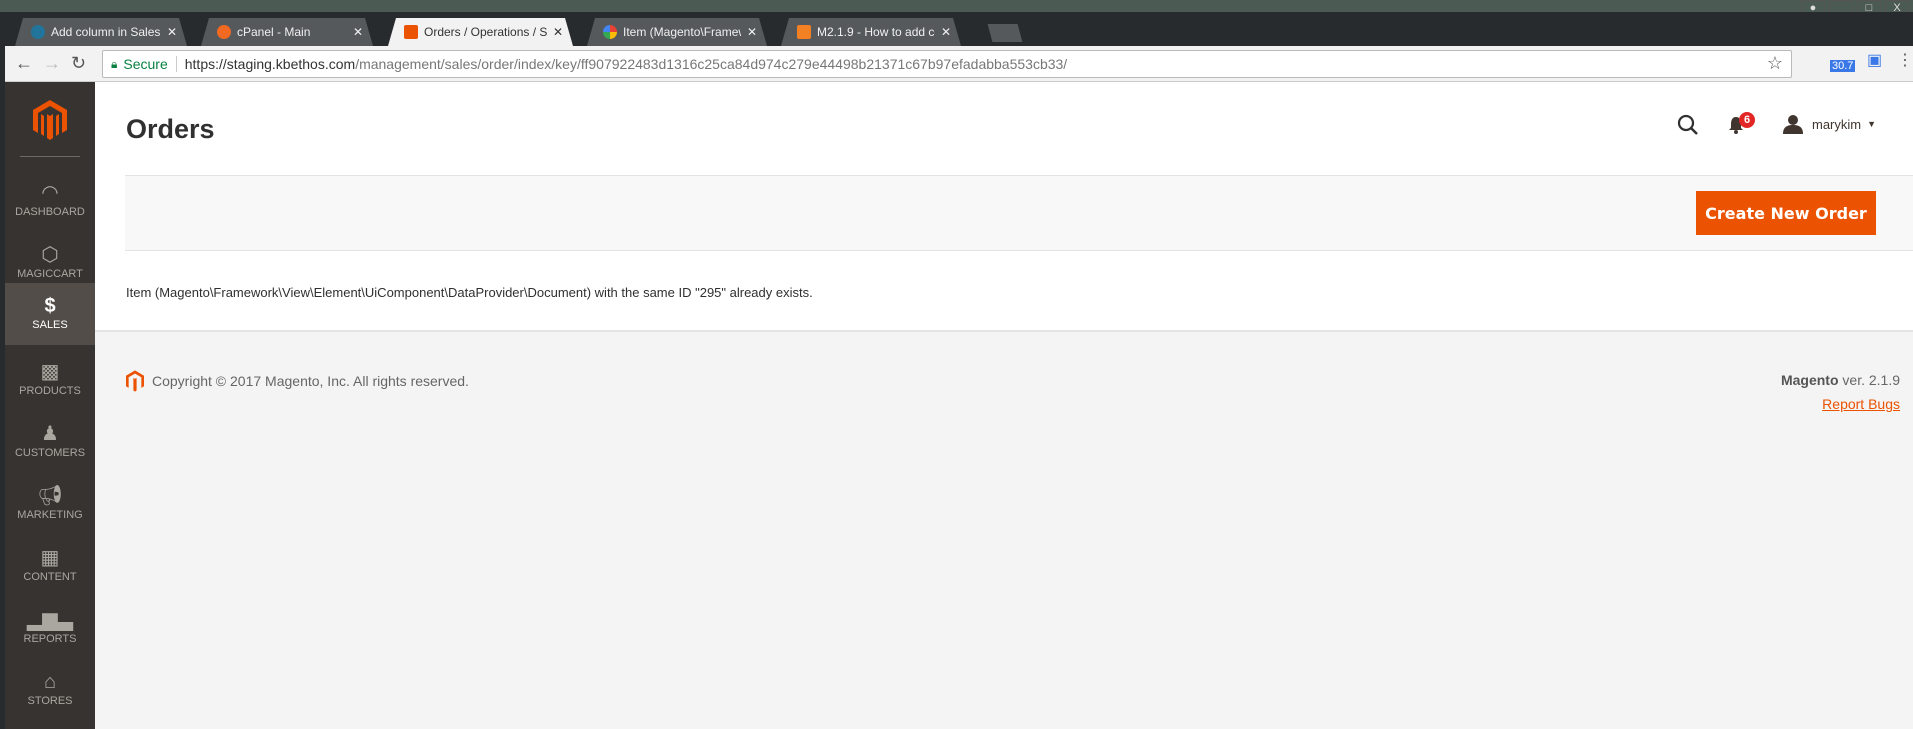 The image size is (1913, 729). I want to click on sidebar-divider, so click(50, 156).